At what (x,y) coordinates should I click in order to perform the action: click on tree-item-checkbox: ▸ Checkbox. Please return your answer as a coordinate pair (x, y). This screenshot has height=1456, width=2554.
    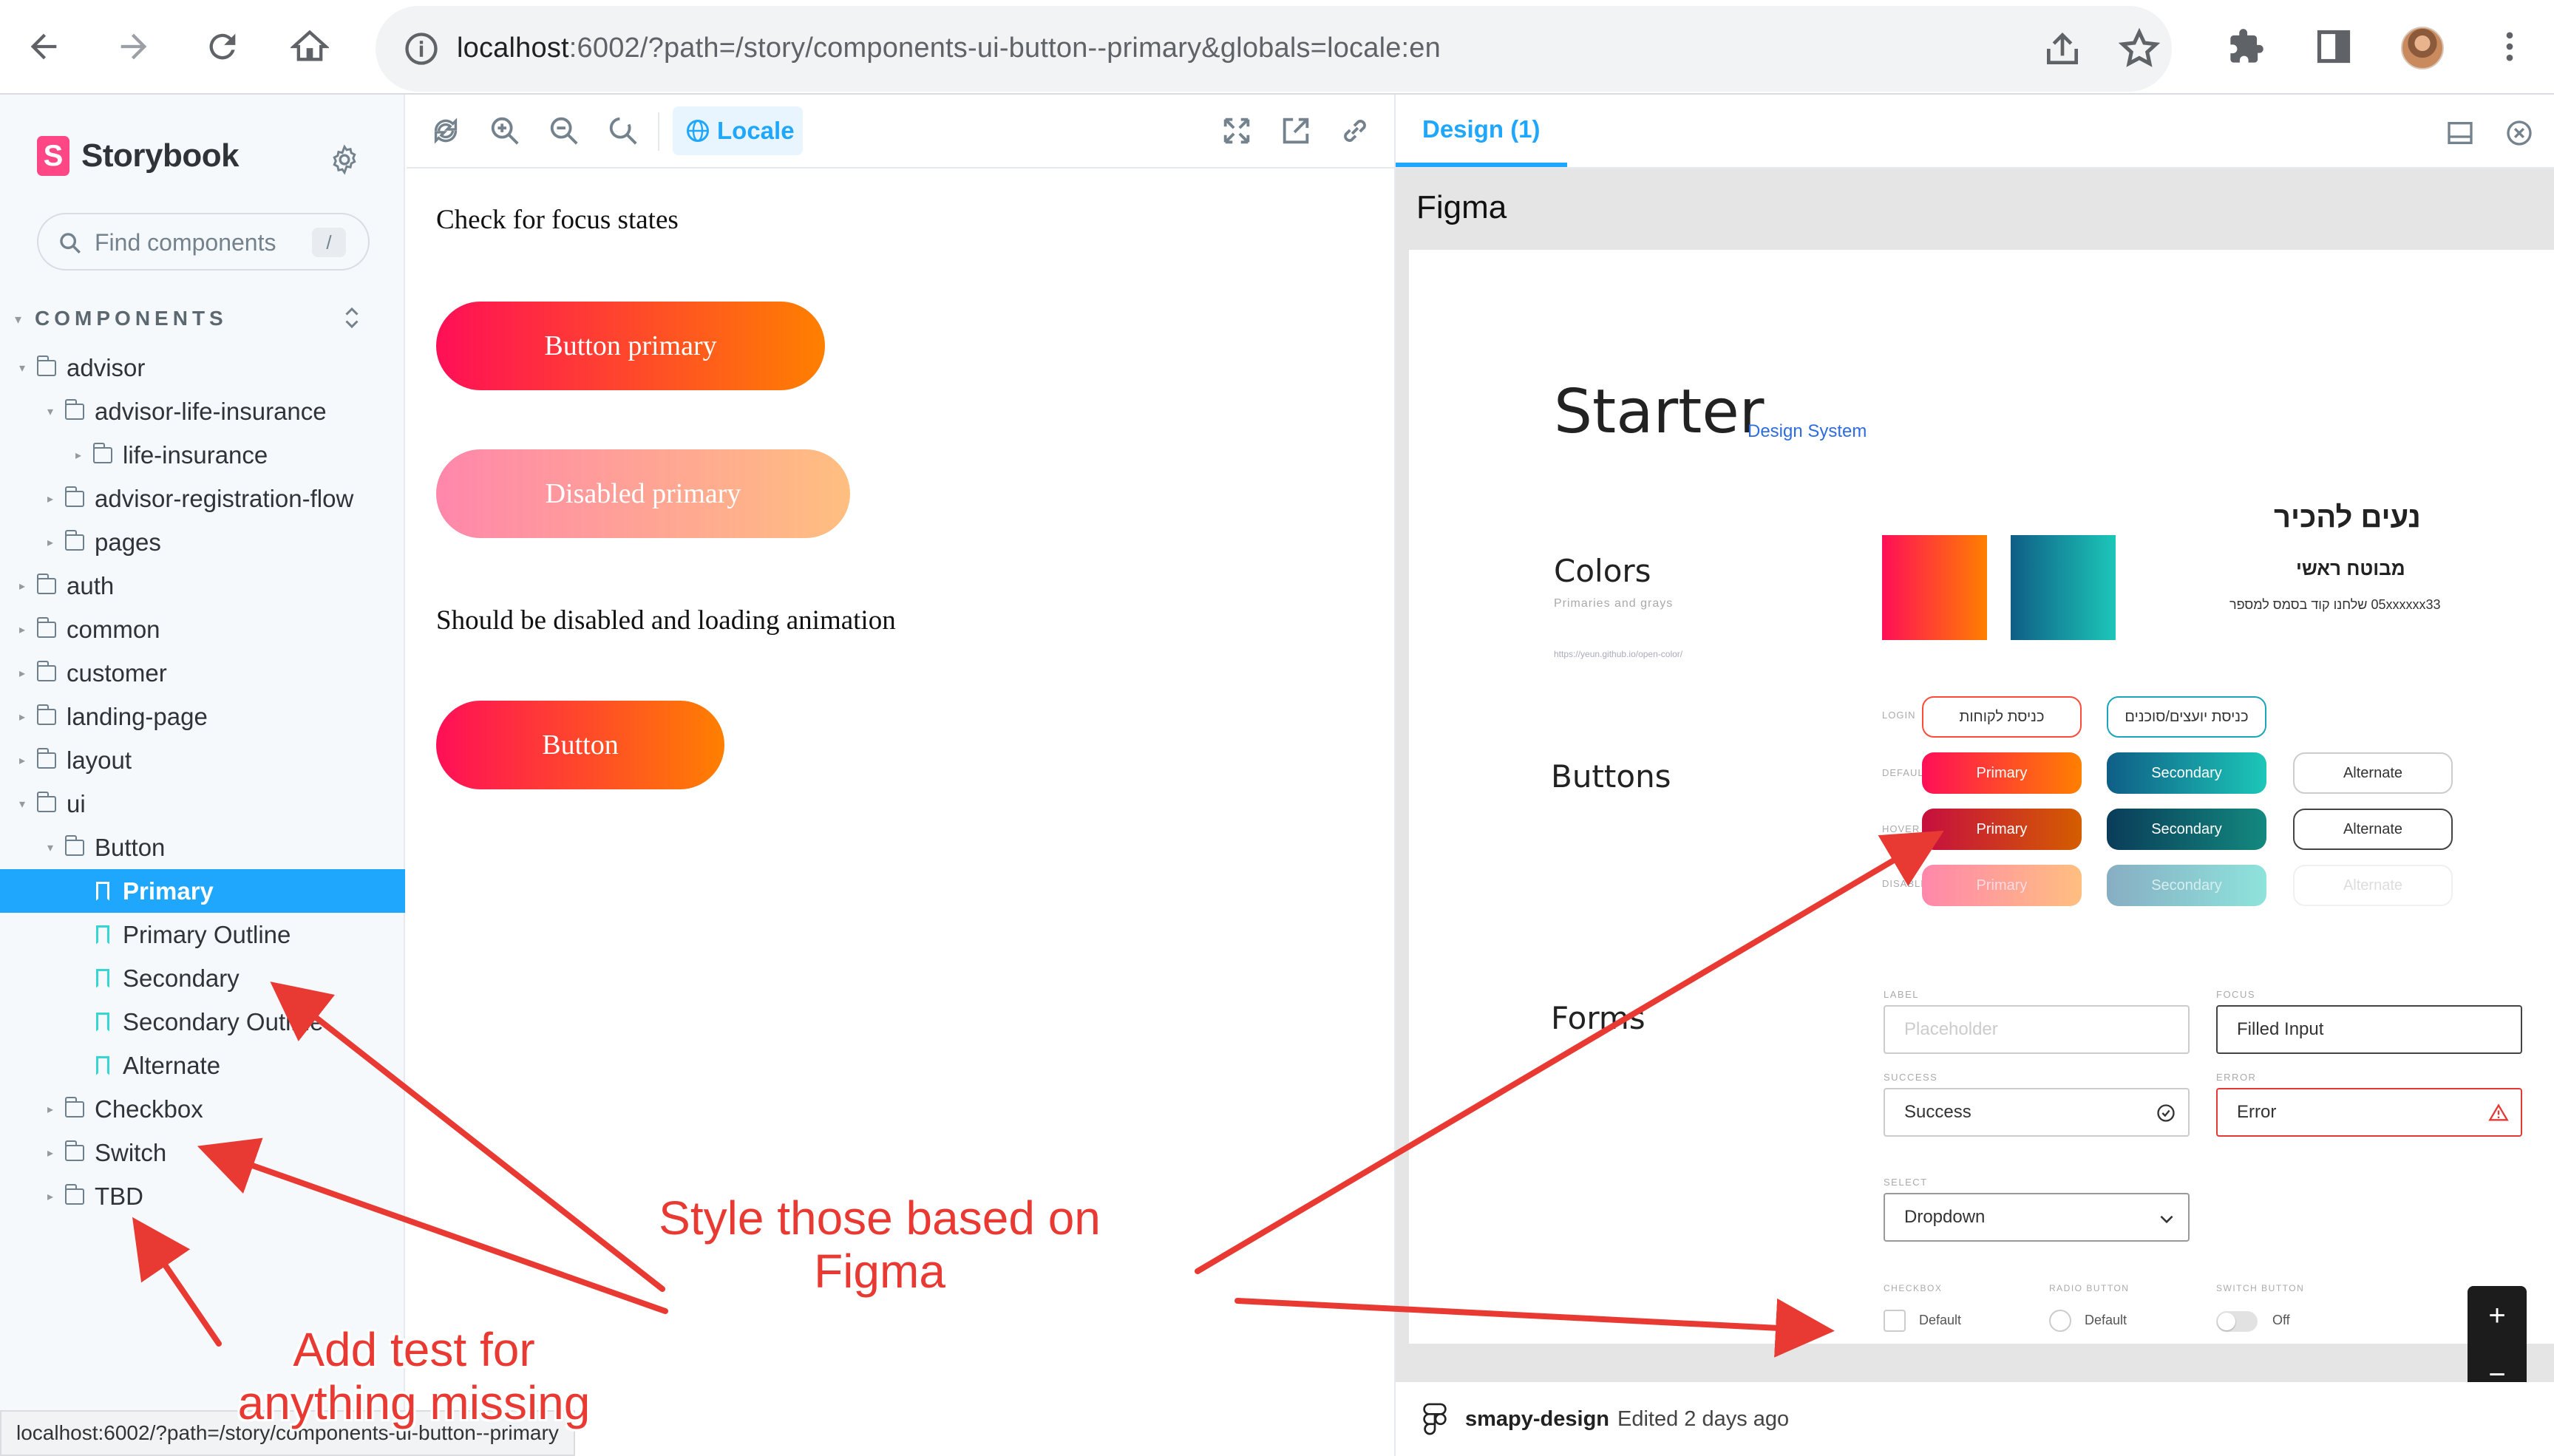
    Looking at the image, I should click on (202, 1109).